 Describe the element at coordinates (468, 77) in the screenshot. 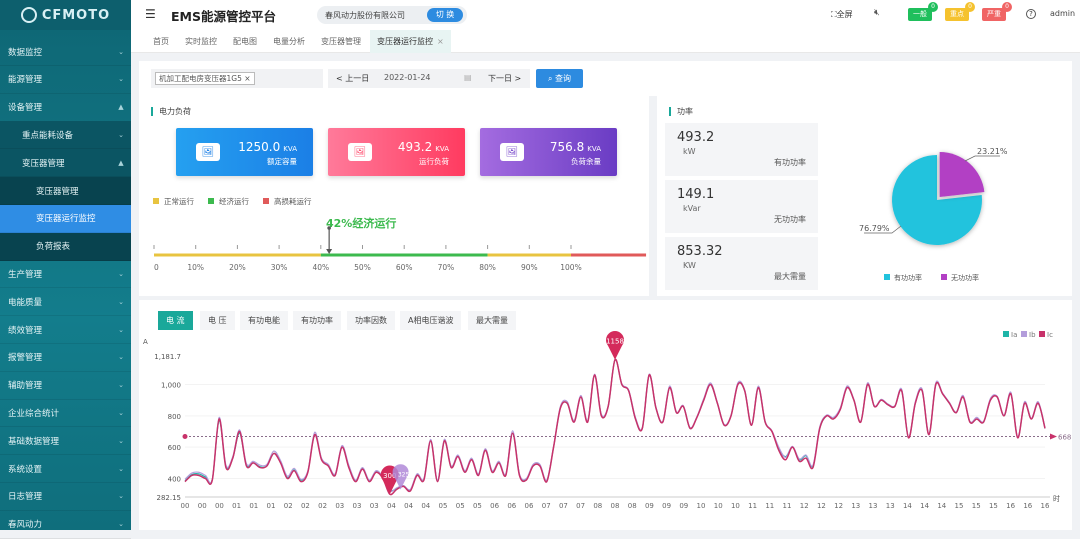

I see `calendar-icon: ▤` at that location.